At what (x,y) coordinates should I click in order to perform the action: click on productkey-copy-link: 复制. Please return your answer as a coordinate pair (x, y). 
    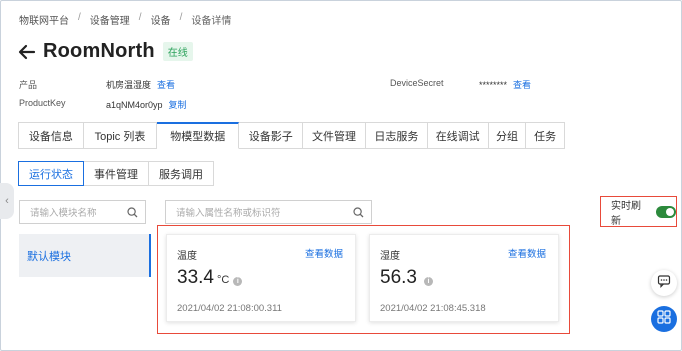
    Looking at the image, I should click on (178, 105).